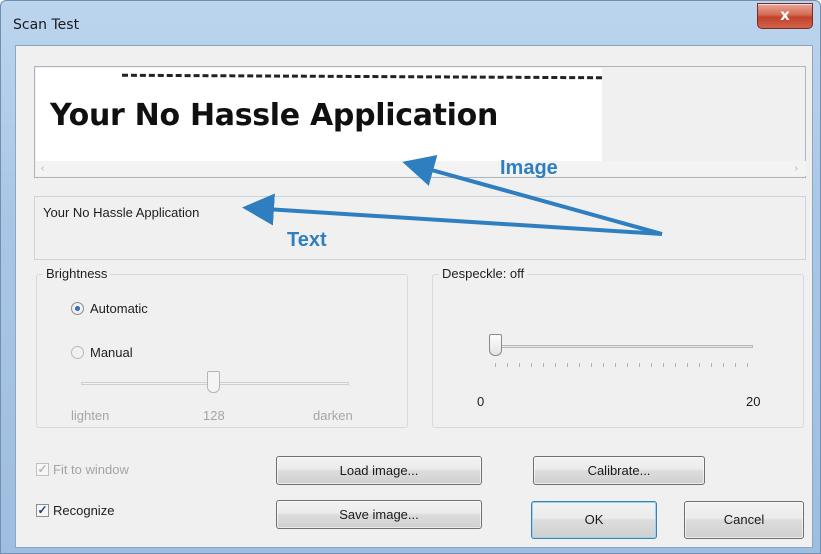 The height and width of the screenshot is (554, 821). Describe the element at coordinates (111, 352) in the screenshot. I see `radio-manual-label: Manual` at that location.